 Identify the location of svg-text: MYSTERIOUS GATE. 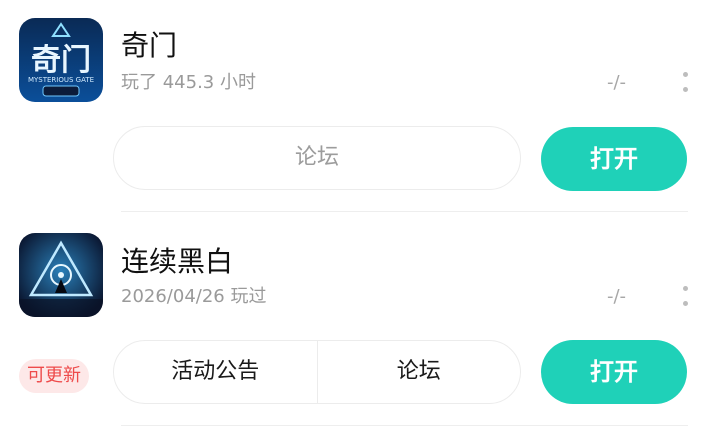
(61, 80).